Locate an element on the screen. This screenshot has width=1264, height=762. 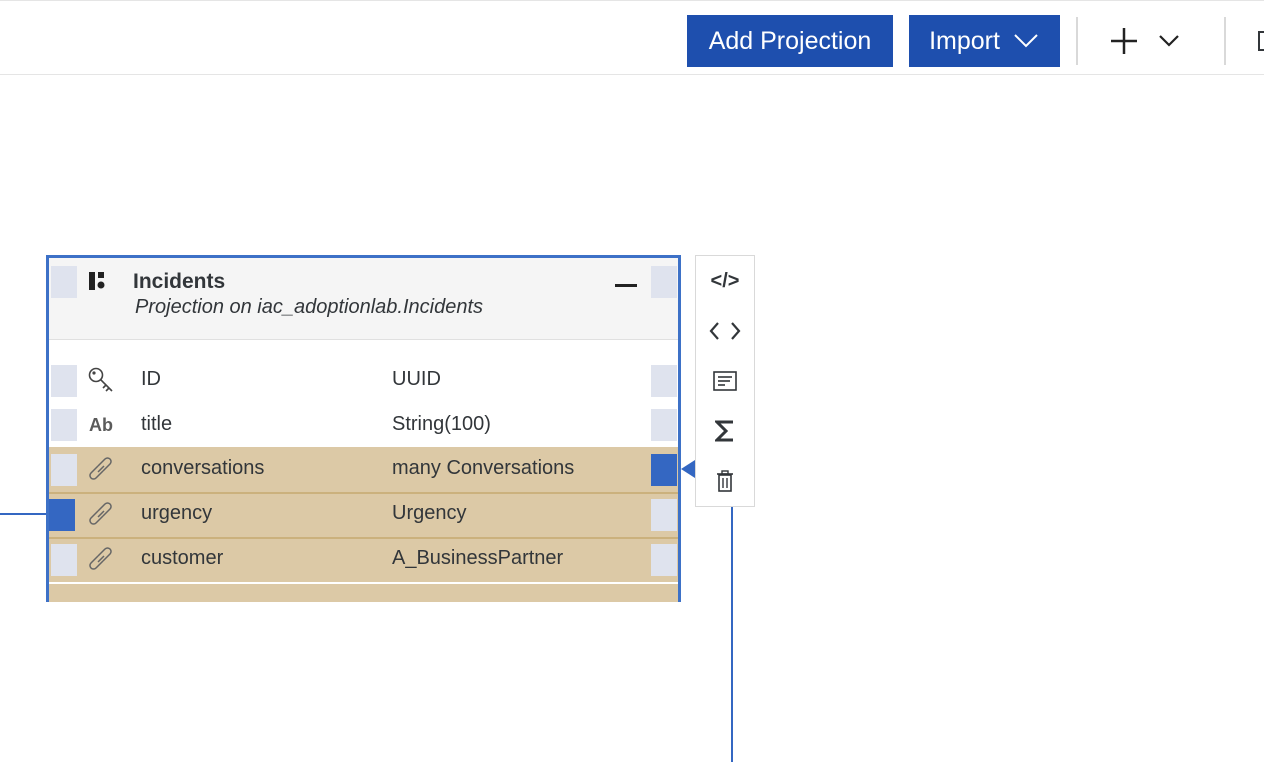
table-row: Ab title String(100) is located at coordinates (363, 425).